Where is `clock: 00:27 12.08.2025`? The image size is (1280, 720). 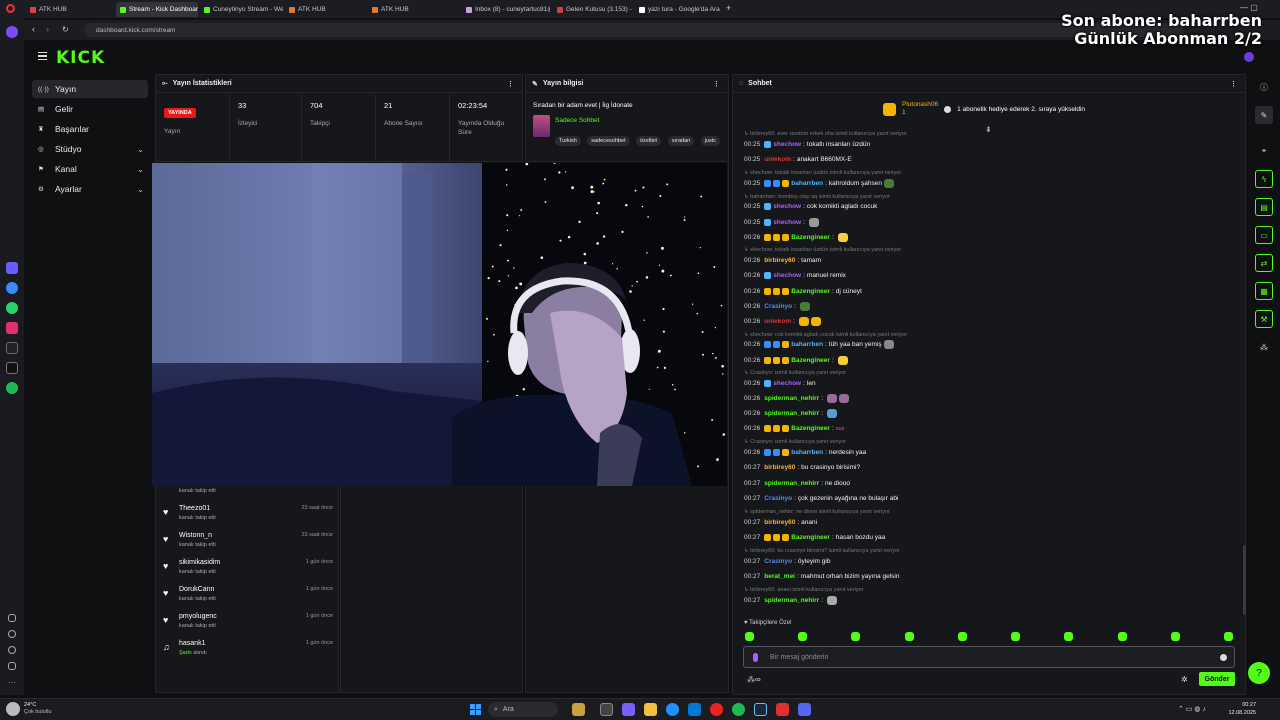
clock: 00:27 12.08.2025 is located at coordinates (1239, 709).